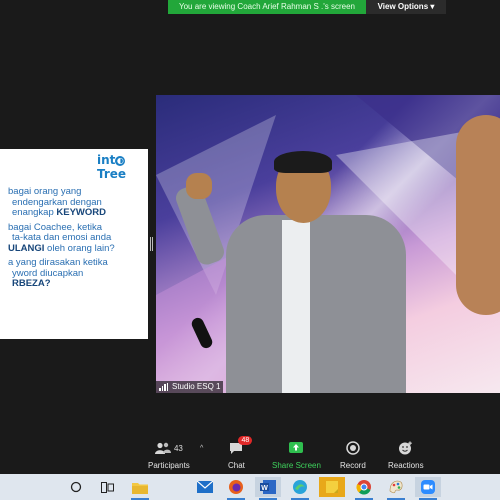 This screenshot has height=500, width=500. What do you see at coordinates (236, 465) in the screenshot?
I see `chat-label: Chat` at bounding box center [236, 465].